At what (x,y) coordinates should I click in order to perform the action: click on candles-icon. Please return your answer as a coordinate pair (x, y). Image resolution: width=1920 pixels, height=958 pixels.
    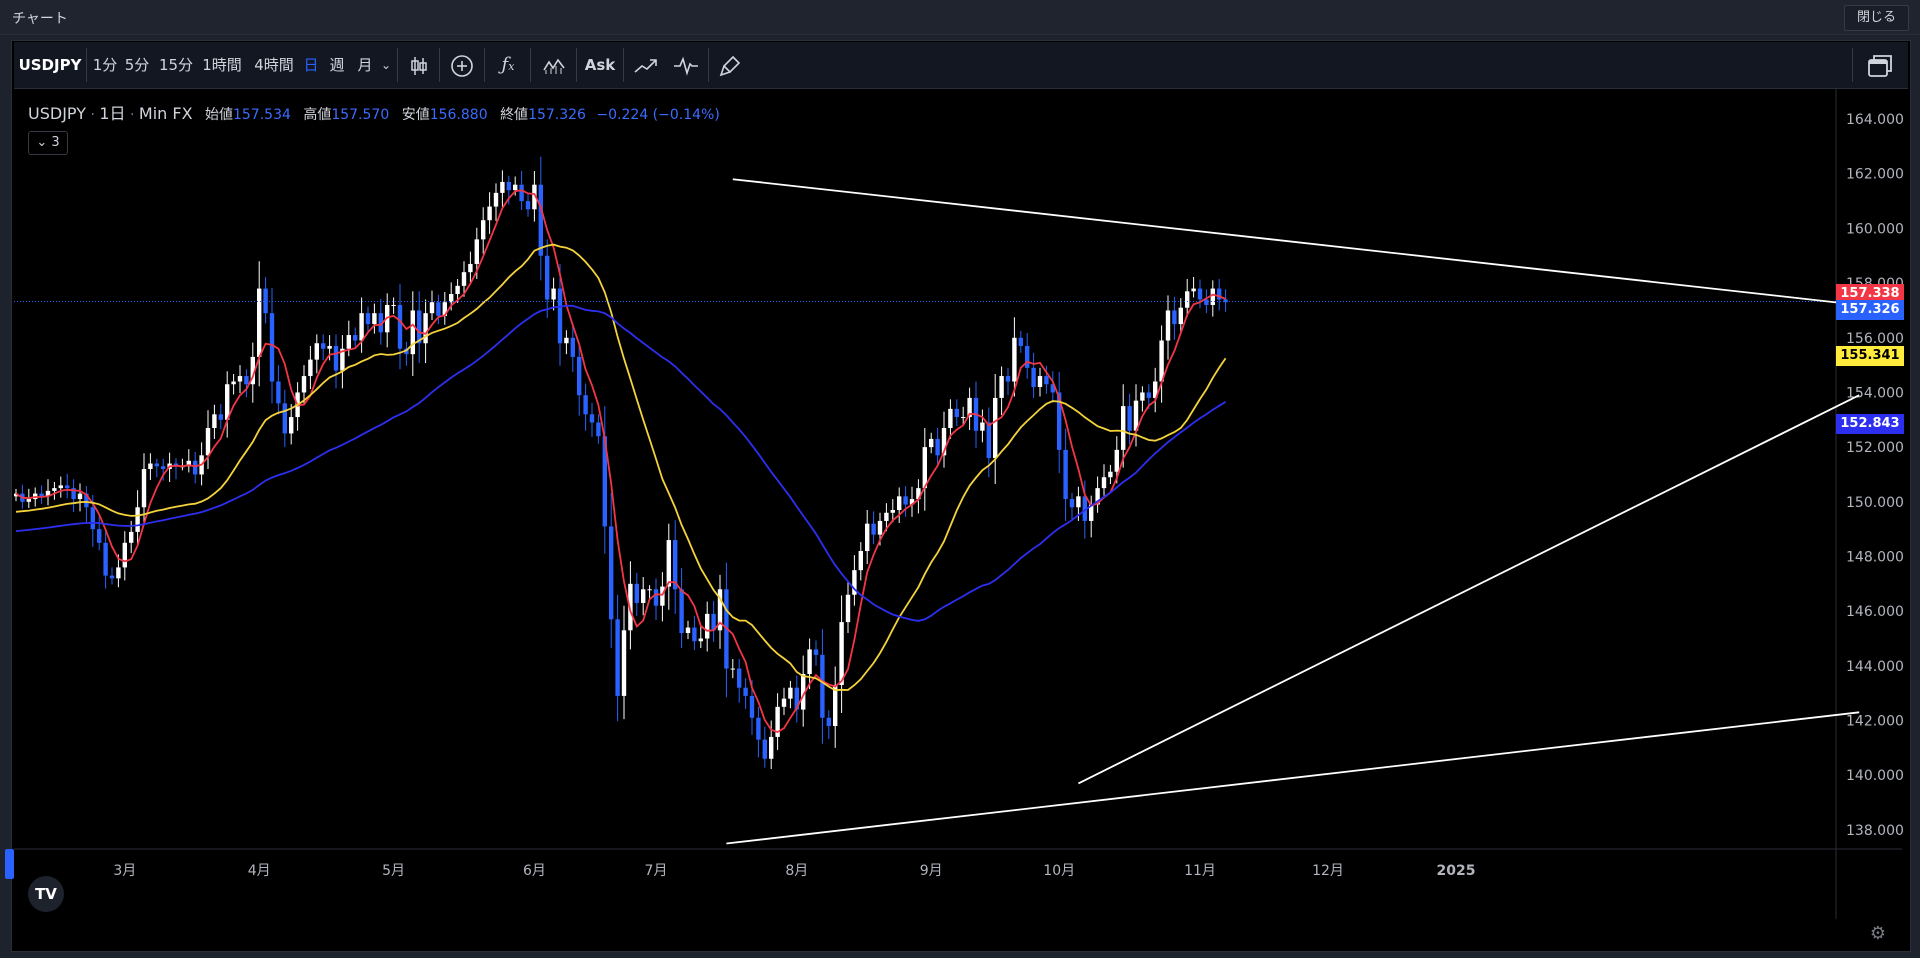
    Looking at the image, I should click on (419, 65).